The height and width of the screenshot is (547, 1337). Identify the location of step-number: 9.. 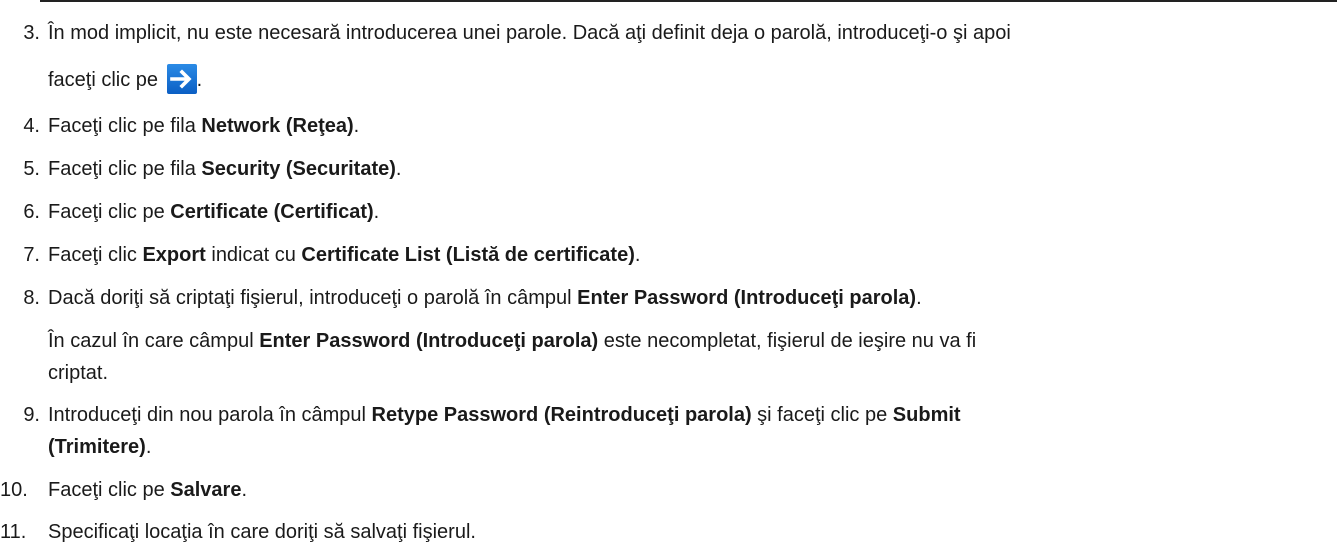
(31, 415).